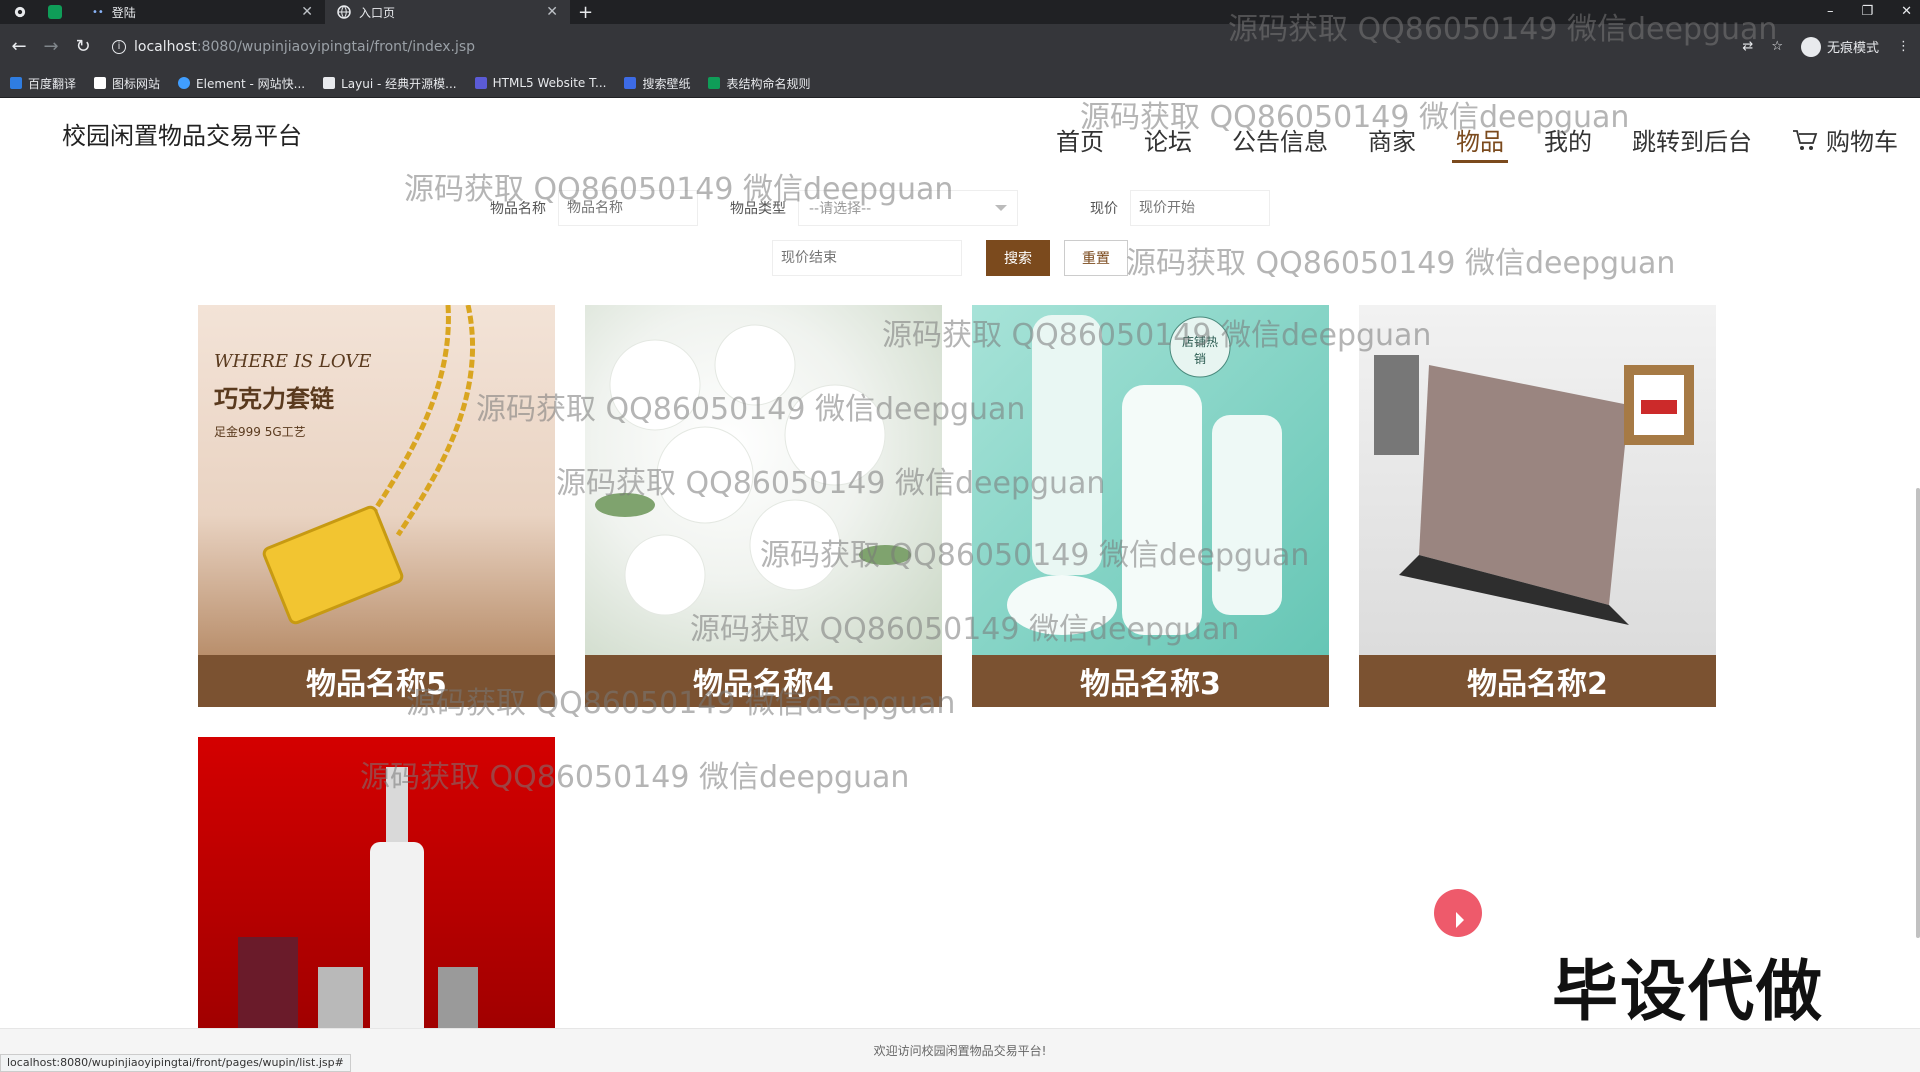 This screenshot has width=1920, height=1072. Describe the element at coordinates (20, 12) in the screenshot. I see `chrome-menu-icon` at that location.